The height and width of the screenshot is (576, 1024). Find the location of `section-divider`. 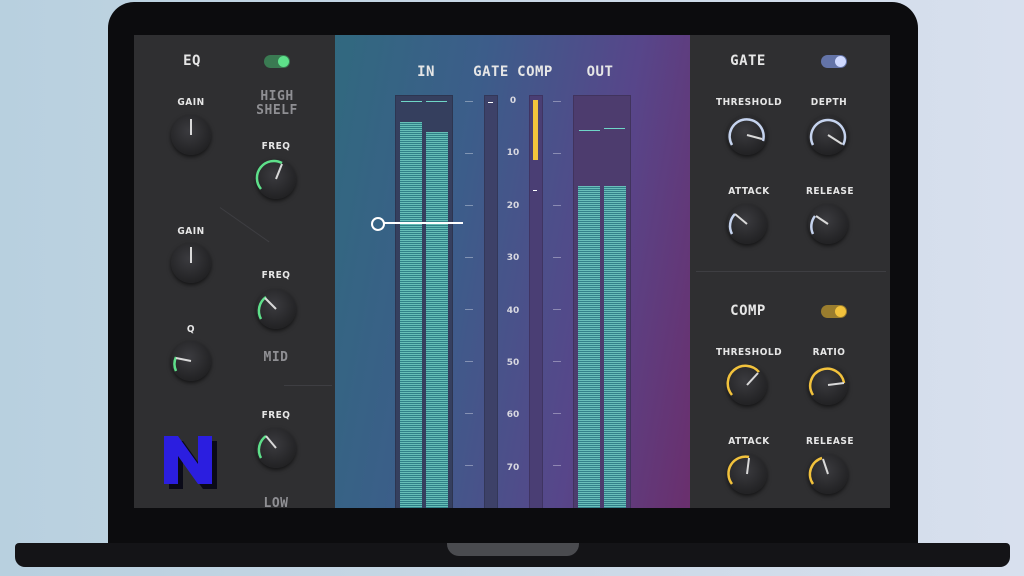

section-divider is located at coordinates (791, 271).